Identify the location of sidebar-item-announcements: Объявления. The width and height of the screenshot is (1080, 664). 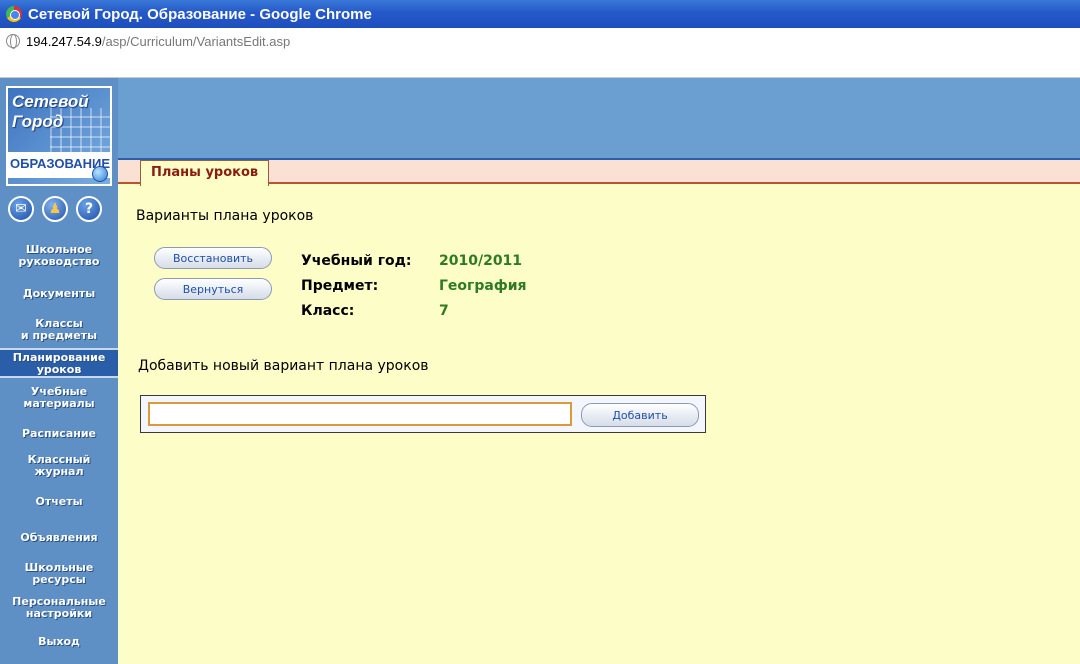
(59, 538).